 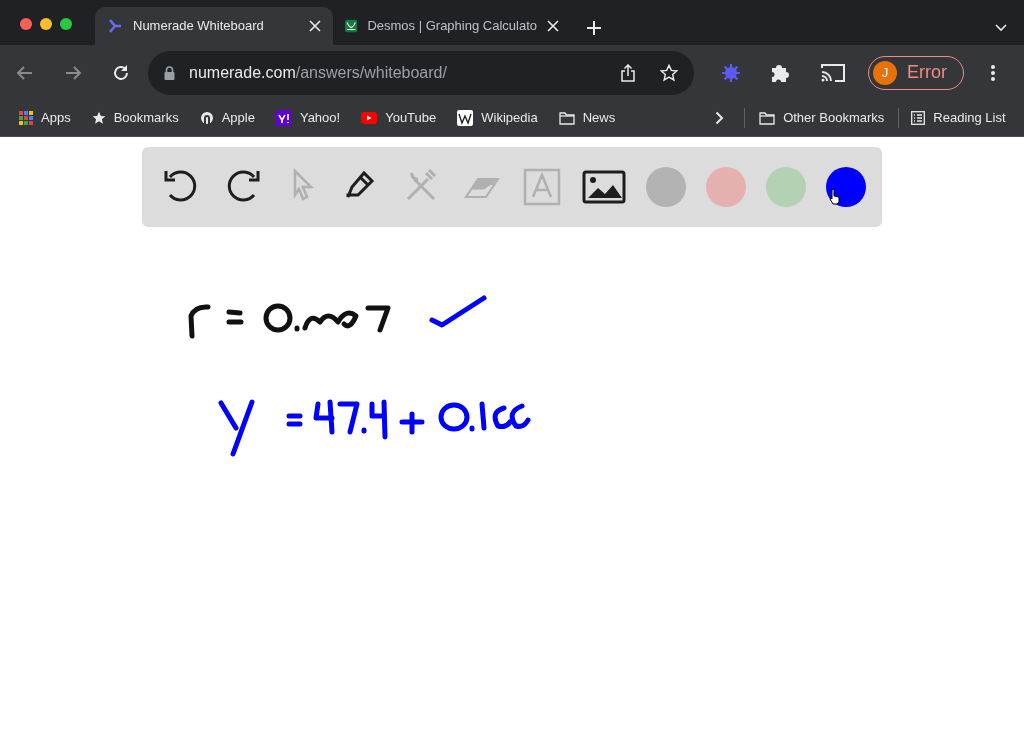 What do you see at coordinates (927, 72) in the screenshot?
I see `profile-status: Error` at bounding box center [927, 72].